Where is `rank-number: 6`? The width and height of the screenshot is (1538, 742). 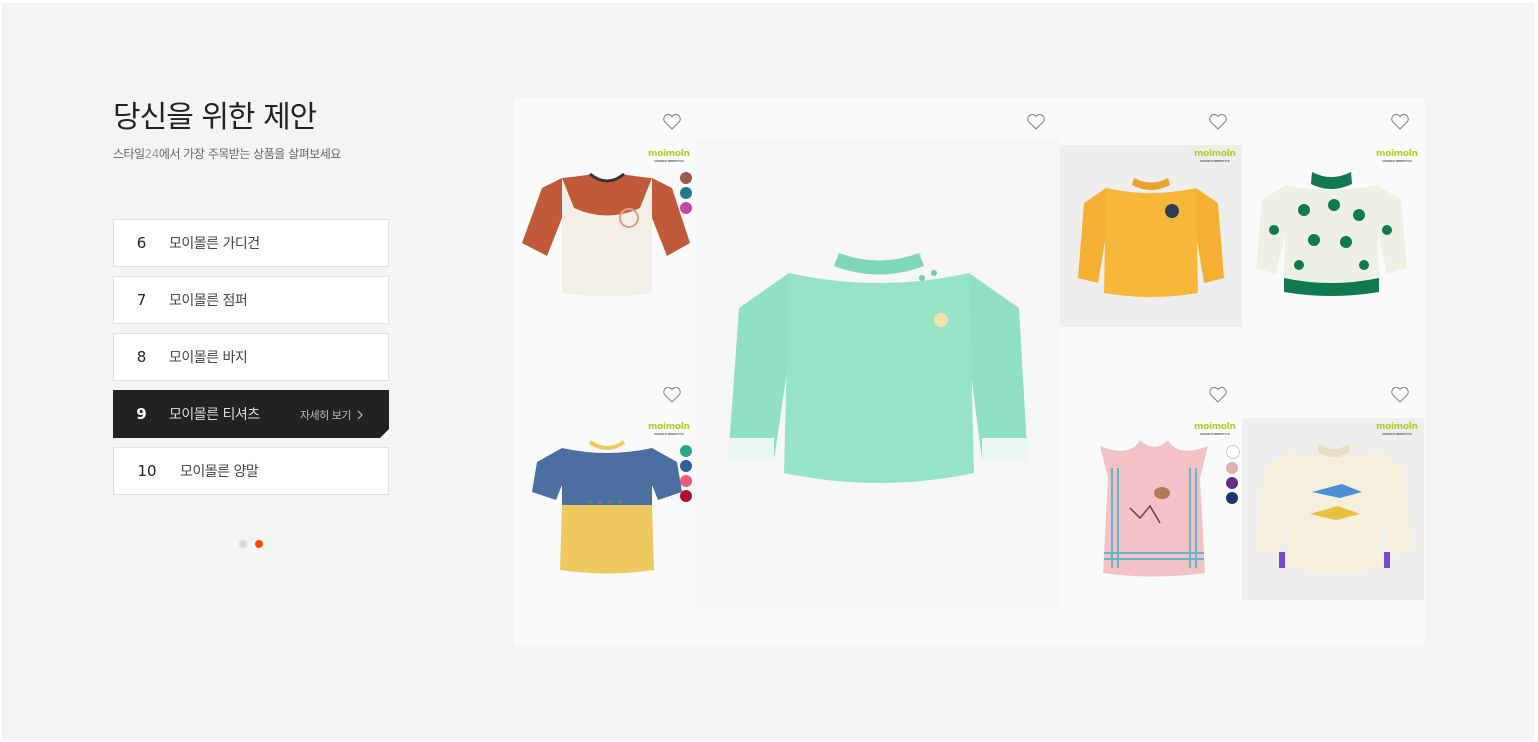 rank-number: 6 is located at coordinates (141, 243).